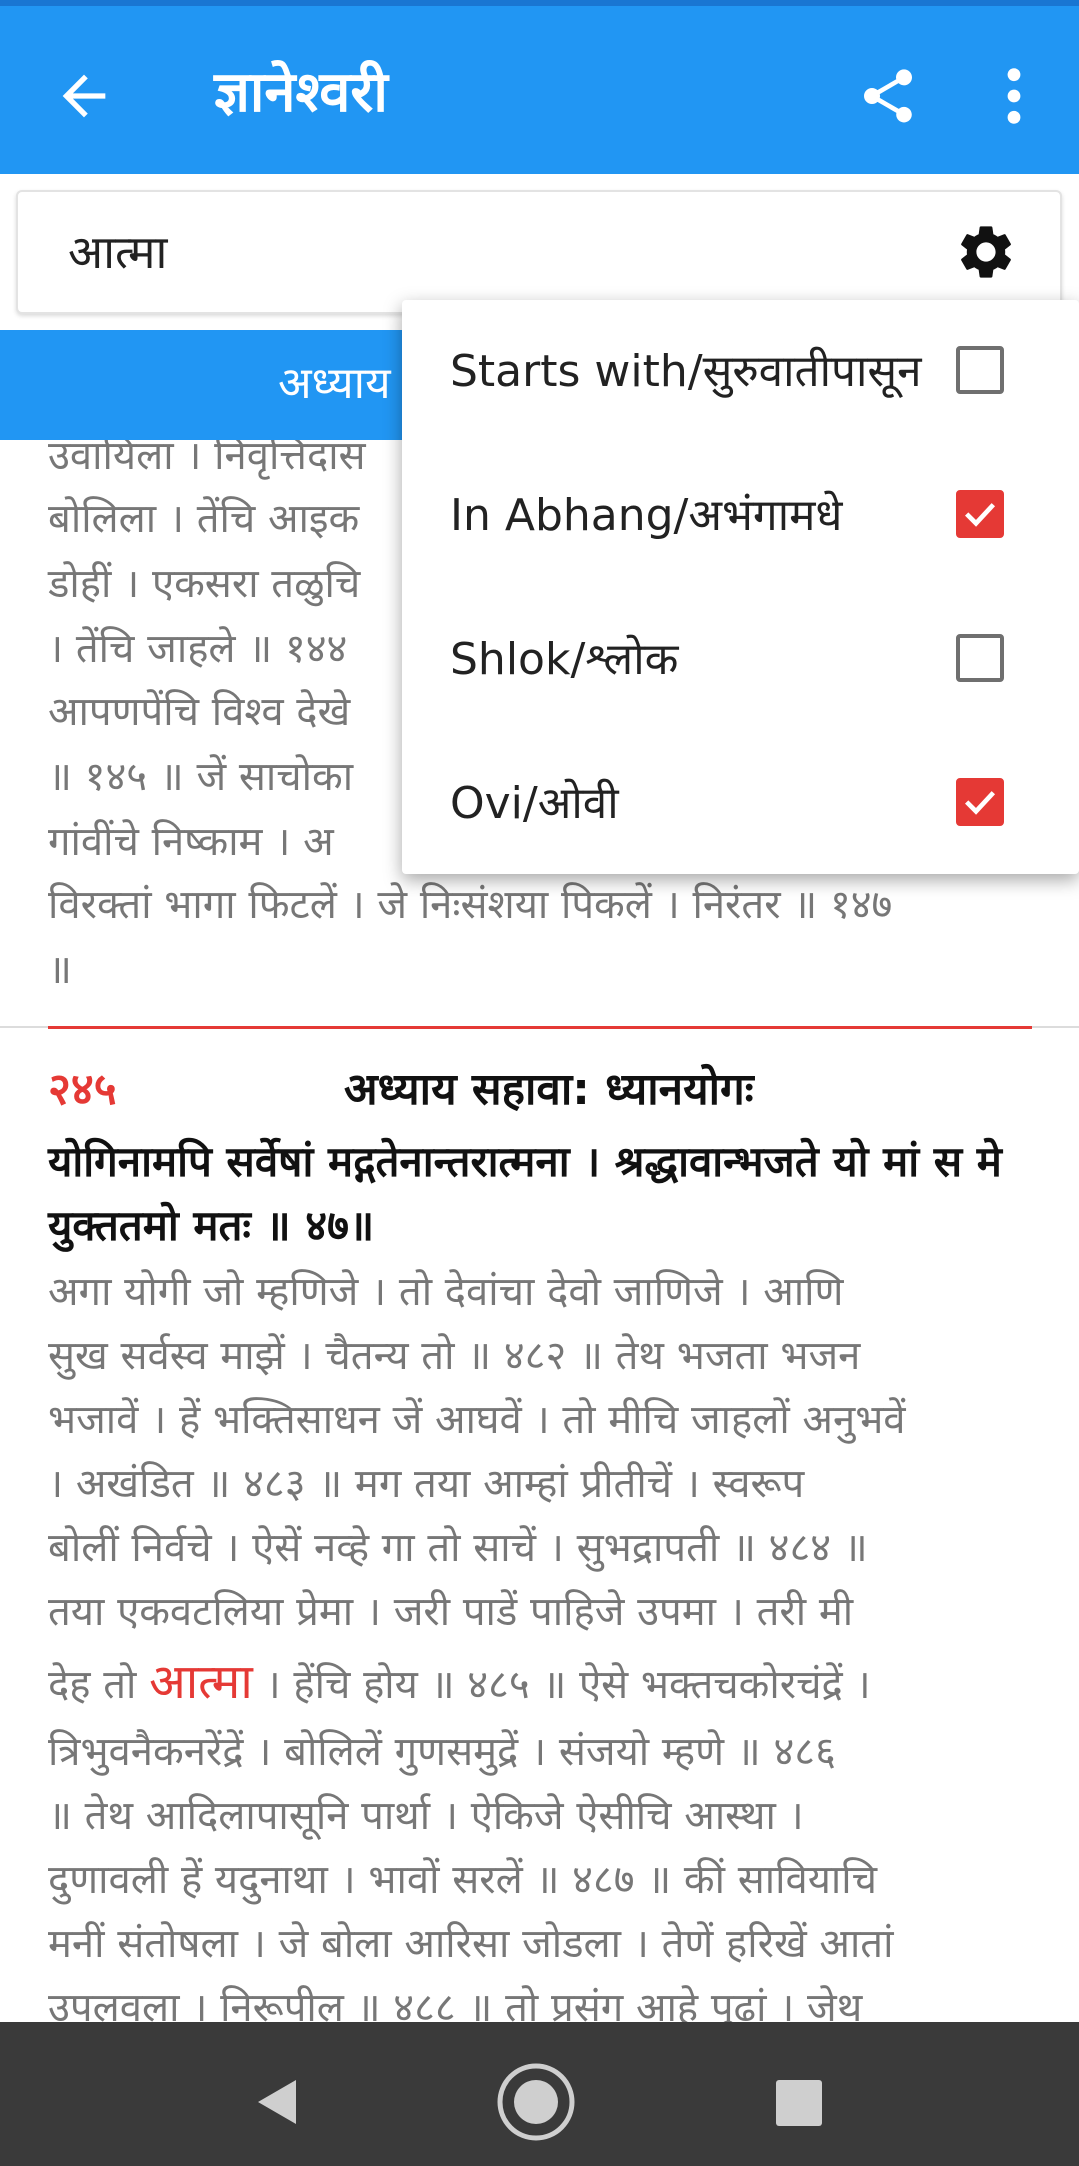 Image resolution: width=1079 pixels, height=2166 pixels. What do you see at coordinates (301, 92) in the screenshot?
I see `app-title: ज्ञानेश्वरी` at bounding box center [301, 92].